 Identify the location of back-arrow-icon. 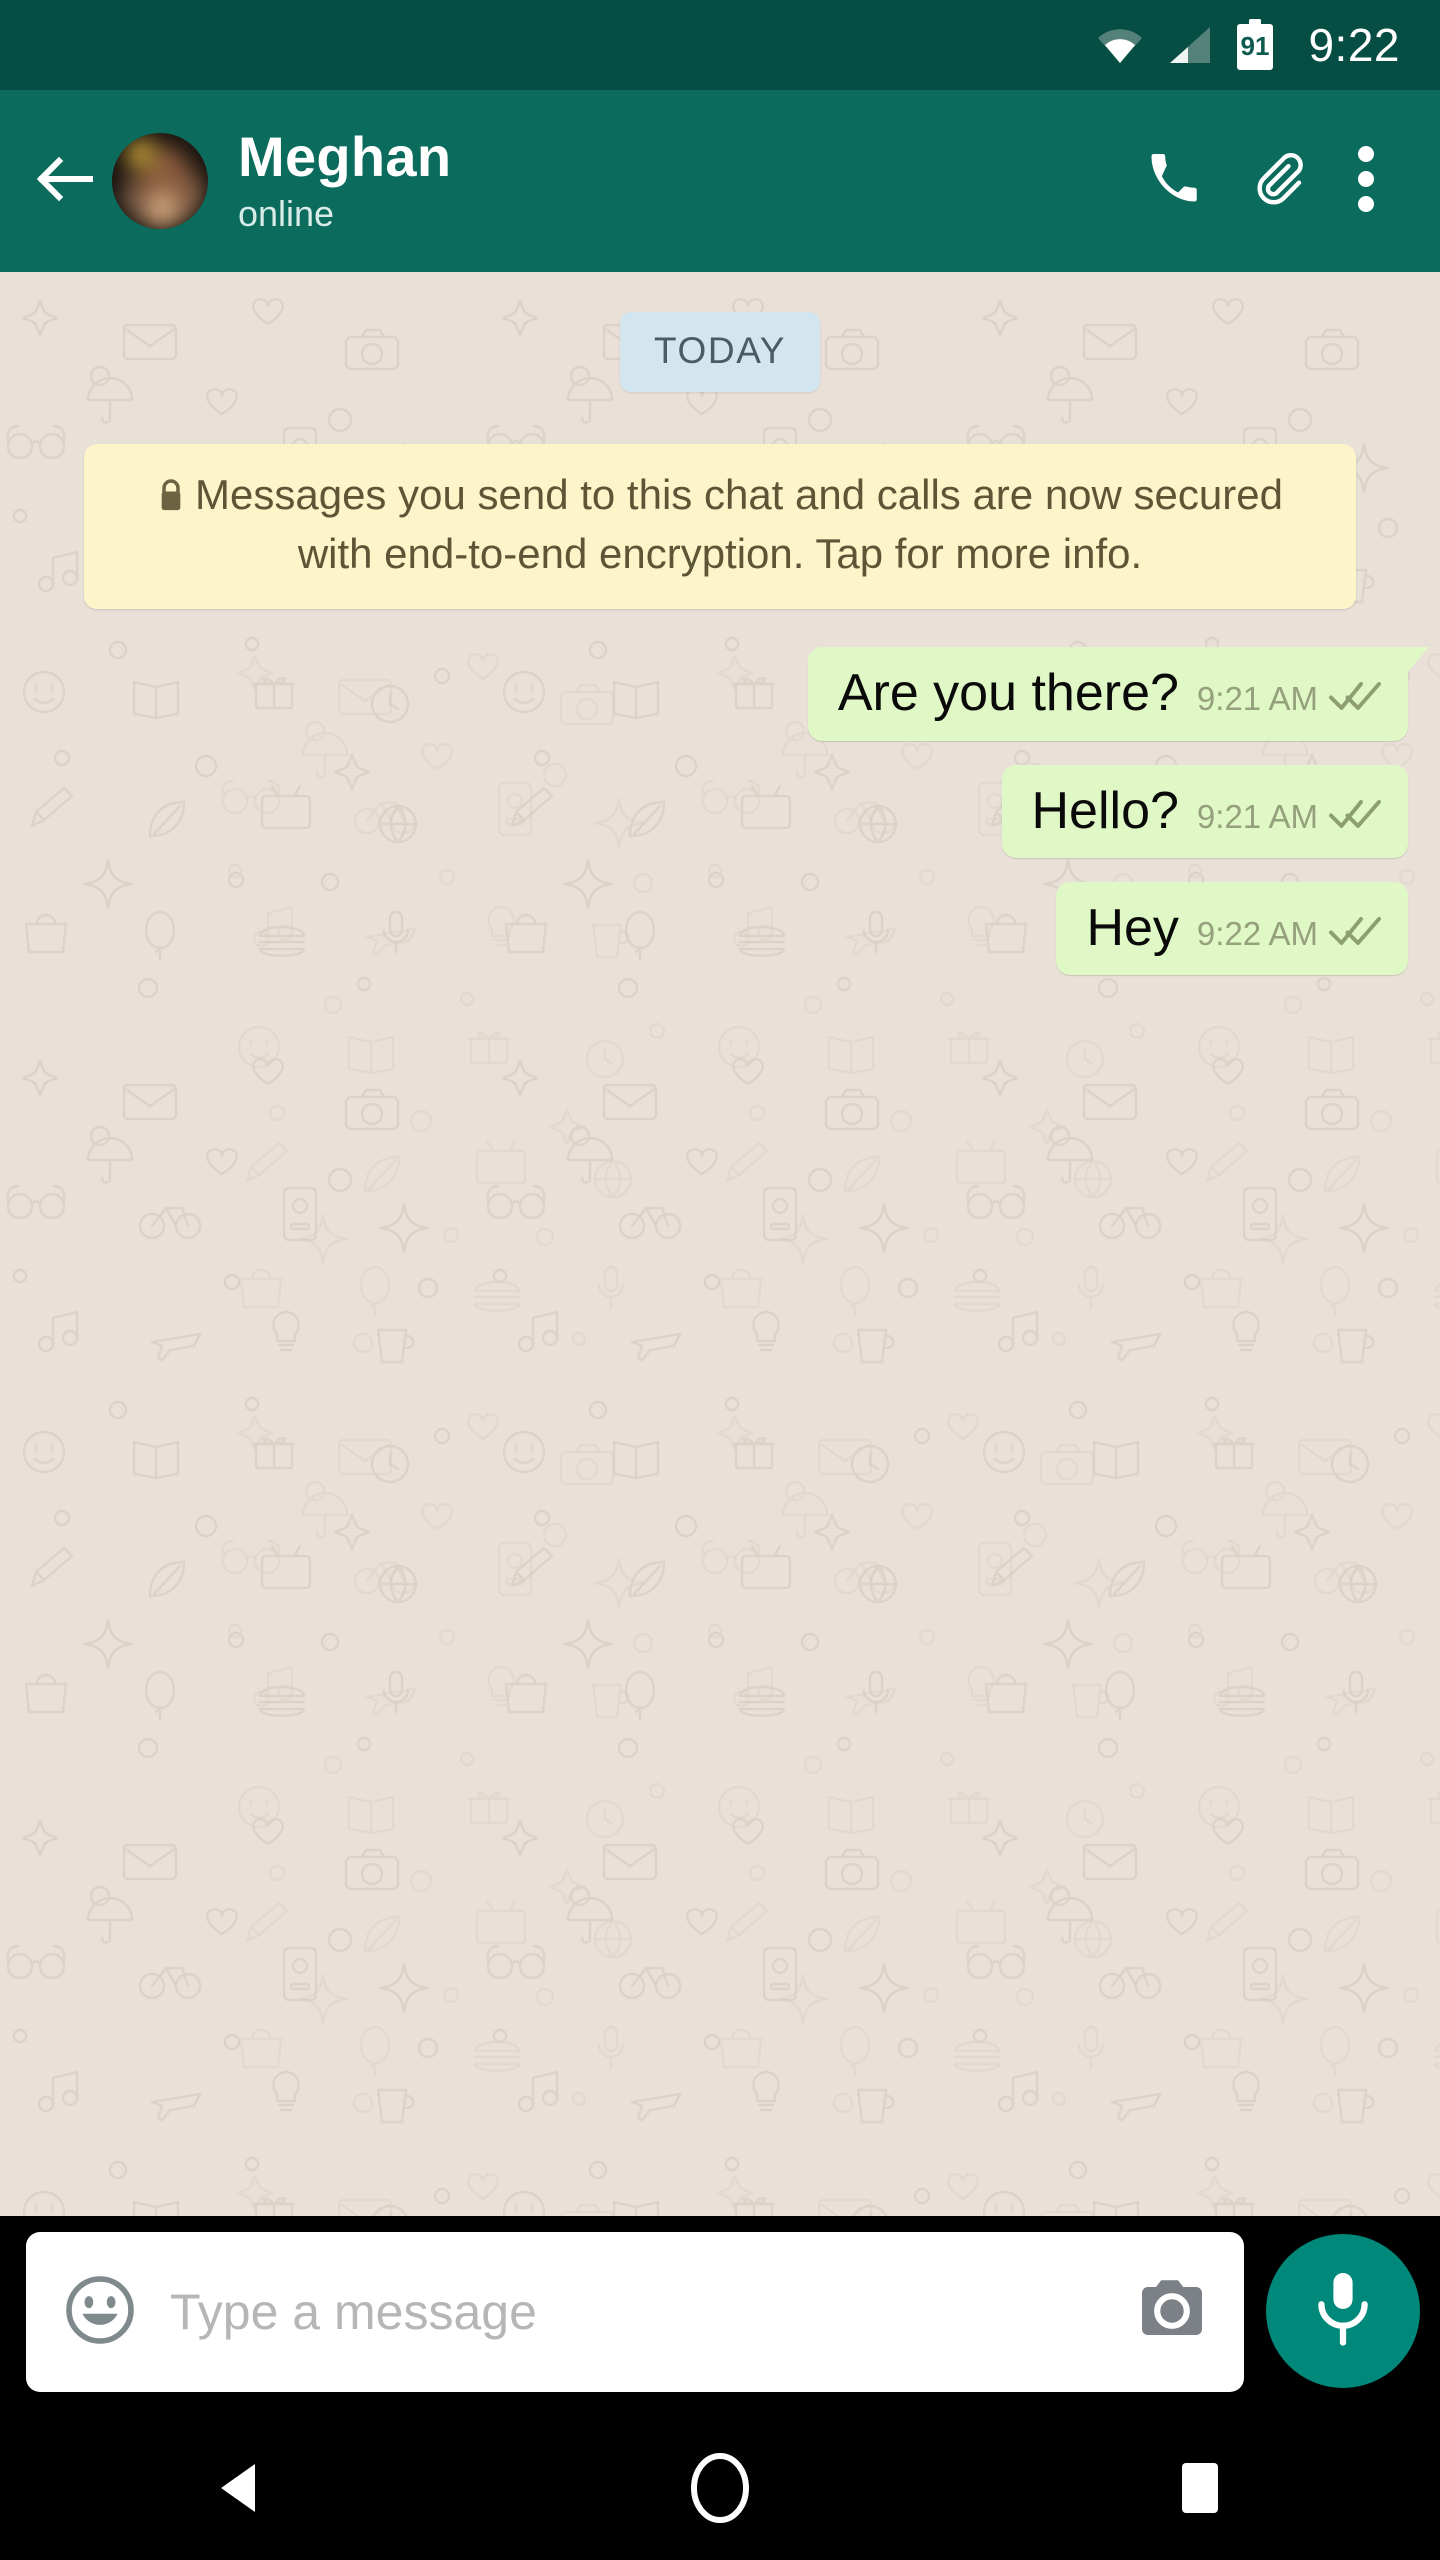
(65, 181).